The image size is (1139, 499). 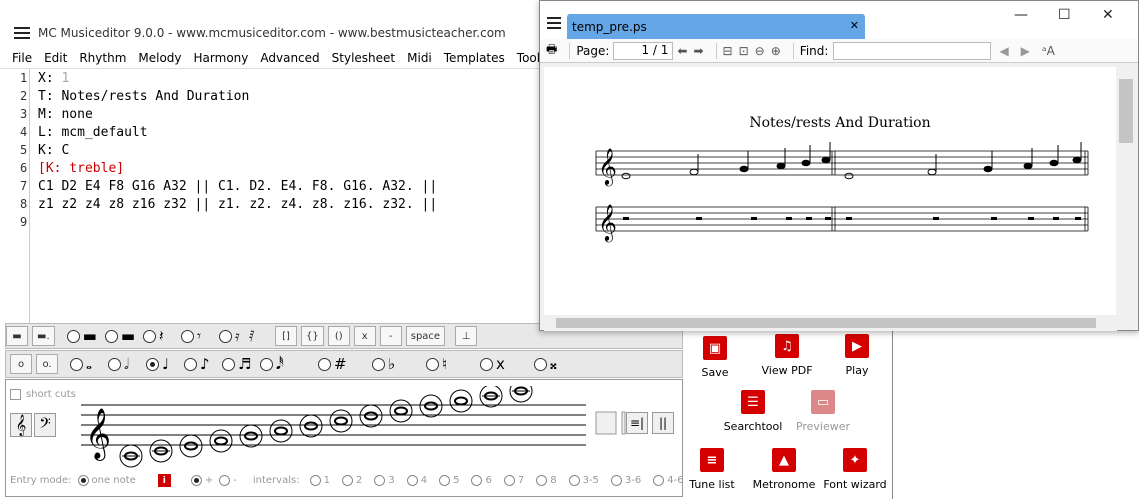 What do you see at coordinates (663, 423) in the screenshot?
I see `end-bar-button: ||` at bounding box center [663, 423].